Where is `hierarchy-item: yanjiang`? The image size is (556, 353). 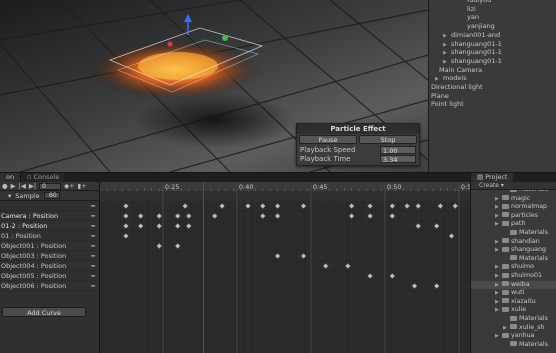
hierarchy-item: yanjiang is located at coordinates (481, 26).